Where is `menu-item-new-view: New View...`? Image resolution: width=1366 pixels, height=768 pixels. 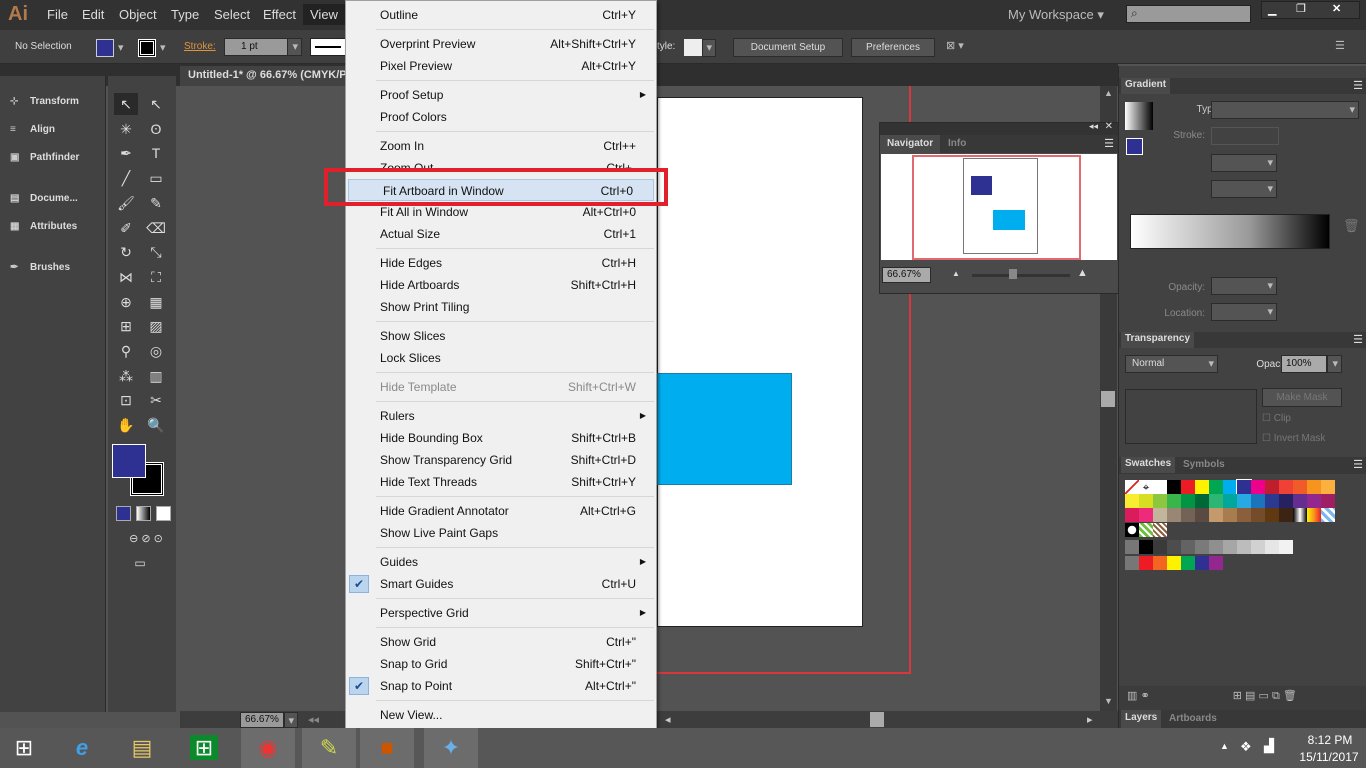 menu-item-new-view: New View... is located at coordinates (501, 715).